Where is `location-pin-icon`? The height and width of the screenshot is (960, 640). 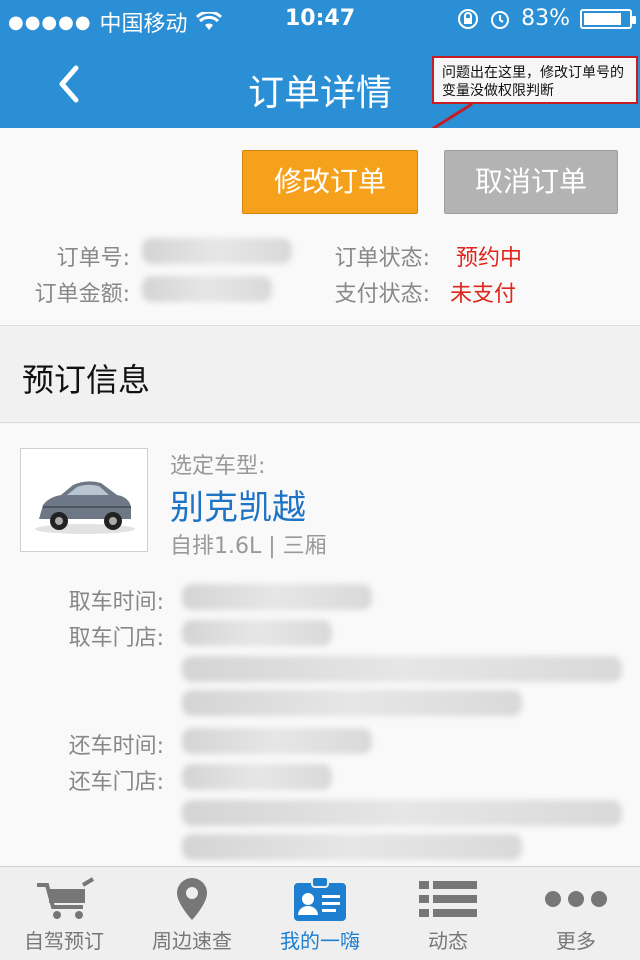
location-pin-icon is located at coordinates (192, 899).